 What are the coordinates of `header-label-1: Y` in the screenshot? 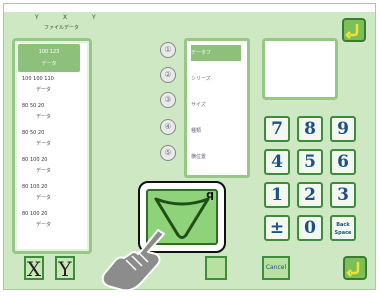 It's located at (37, 17).